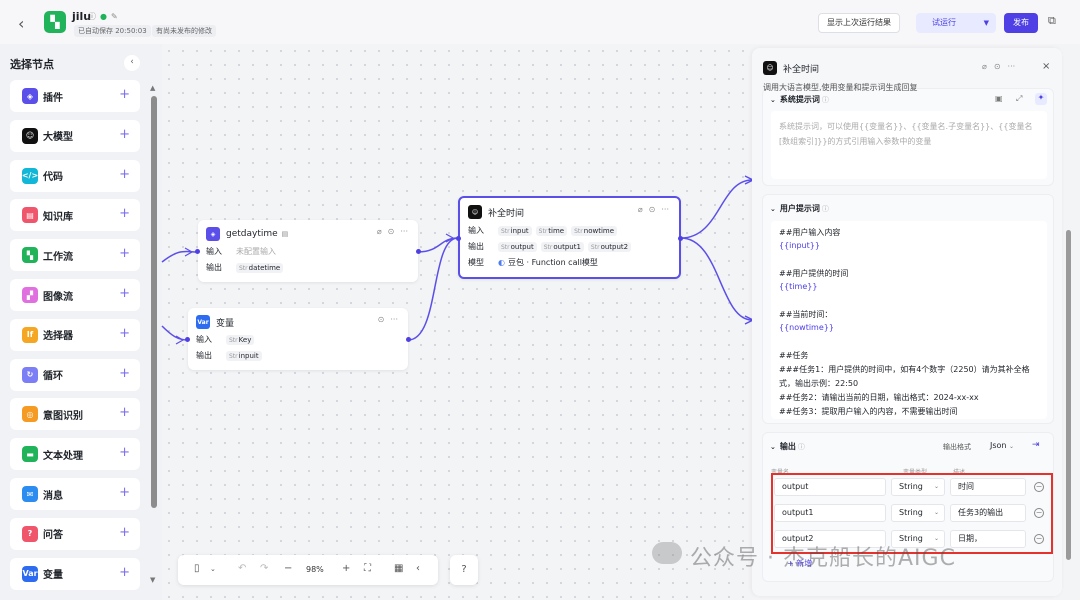  Describe the element at coordinates (242, 568) in the screenshot. I see `undo-icon: ↶` at that location.